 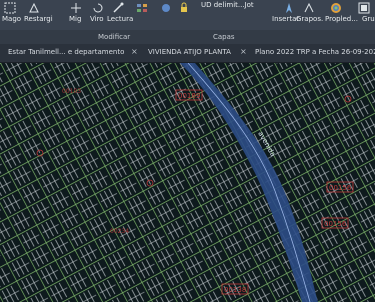 I want to click on tab-vivienda-planta: VIVIENDA ATIJO PLANTA, so click(x=189, y=52).